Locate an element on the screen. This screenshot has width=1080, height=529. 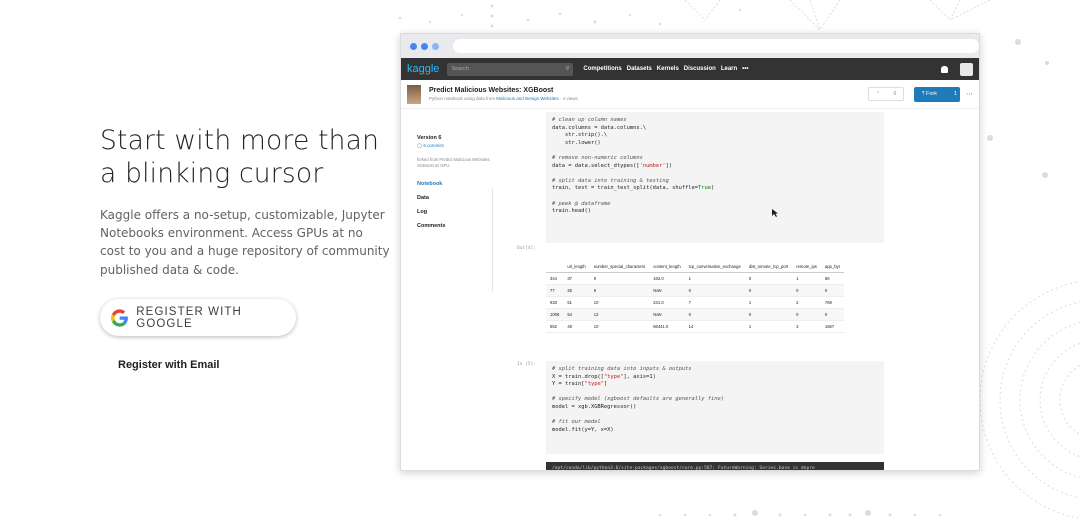
version-label: Version 6 is located at coordinates (429, 138).